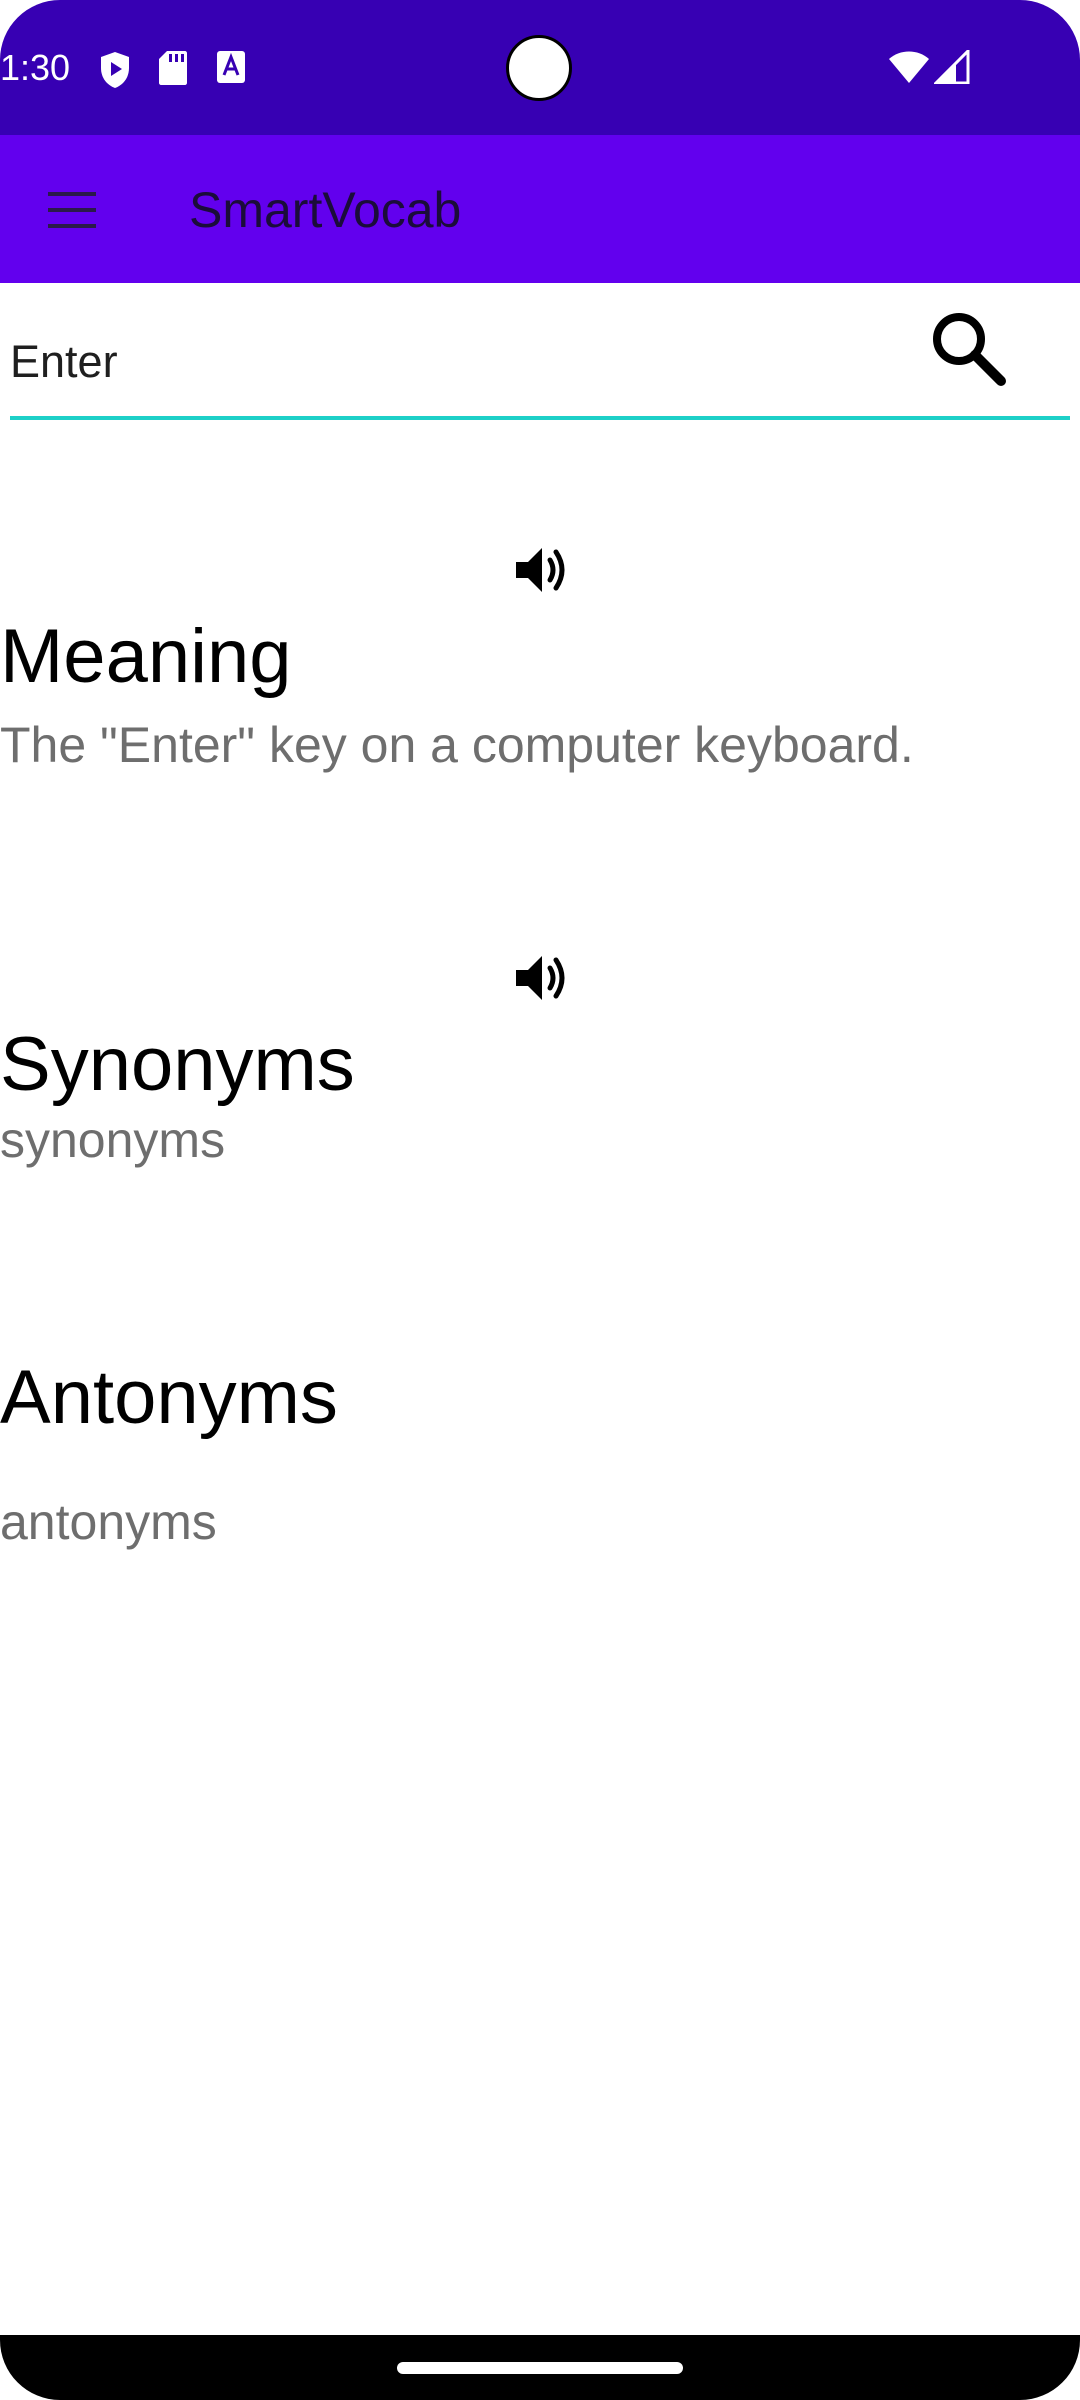 This screenshot has height=2400, width=1080. I want to click on hamburger-menu-icon, so click(72, 210).